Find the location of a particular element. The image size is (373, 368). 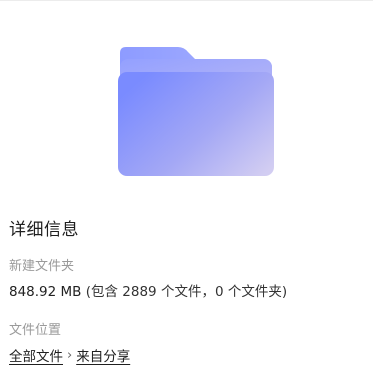

details-heading: 详细信息 is located at coordinates (44, 230).